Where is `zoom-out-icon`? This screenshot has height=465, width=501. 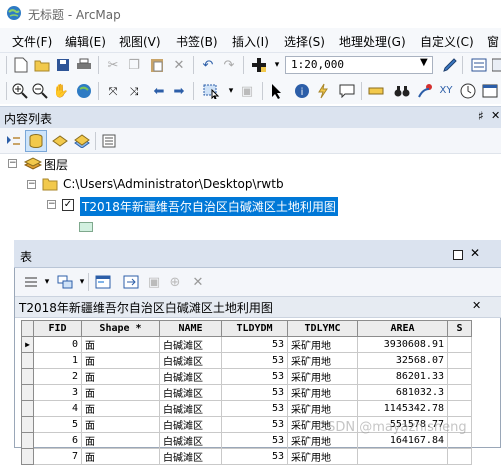
zoom-out-icon is located at coordinates (40, 91).